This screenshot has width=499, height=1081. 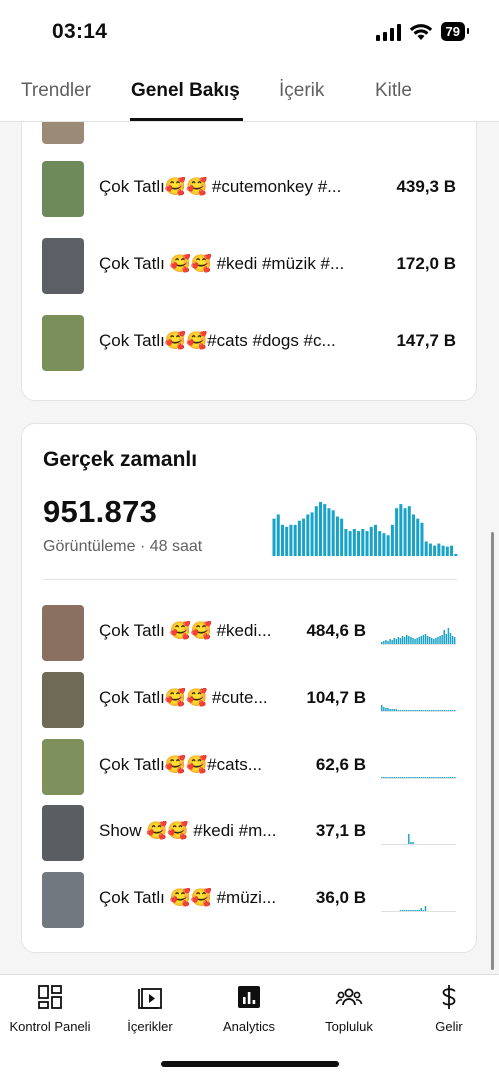 What do you see at coordinates (492, 751) in the screenshot?
I see `scrollbar` at bounding box center [492, 751].